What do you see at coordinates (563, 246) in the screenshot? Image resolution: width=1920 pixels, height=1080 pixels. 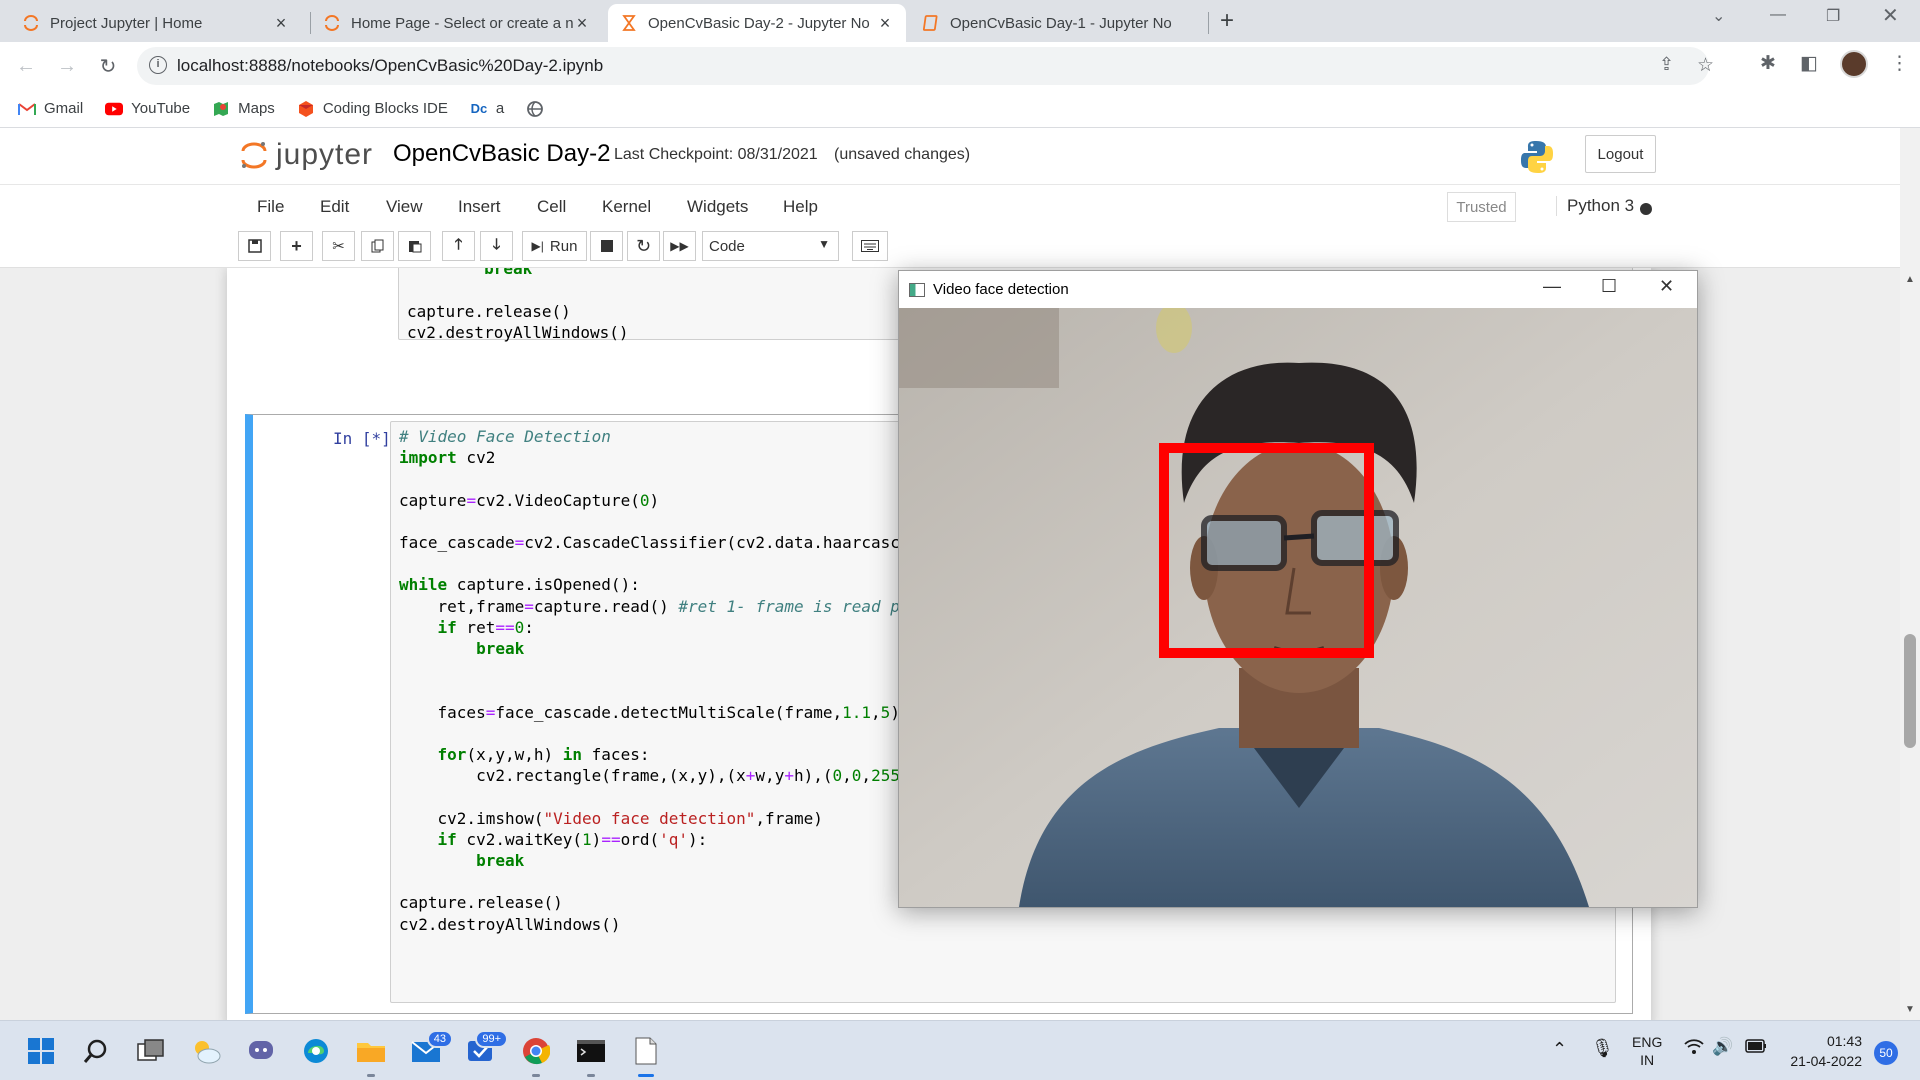 I see `run-label: Run` at bounding box center [563, 246].